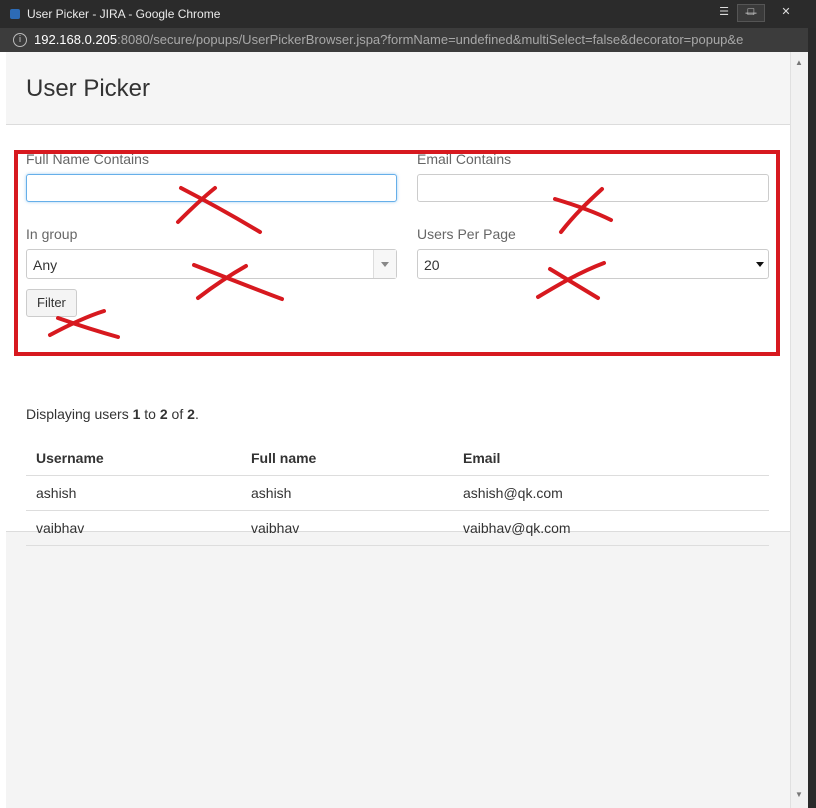 This screenshot has height=808, width=816. I want to click on summary-to: 2, so click(163, 414).